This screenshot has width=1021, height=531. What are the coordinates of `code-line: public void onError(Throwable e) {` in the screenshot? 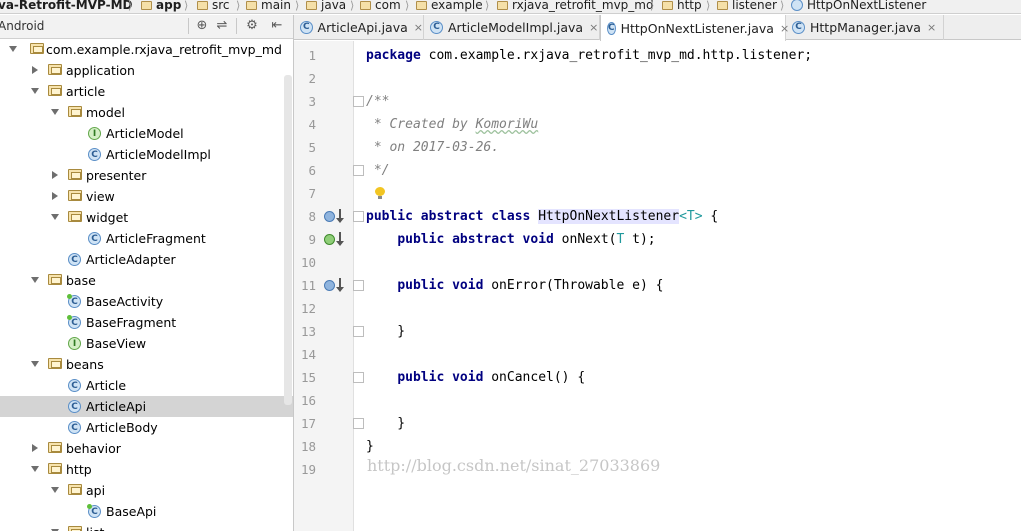 It's located at (514, 285).